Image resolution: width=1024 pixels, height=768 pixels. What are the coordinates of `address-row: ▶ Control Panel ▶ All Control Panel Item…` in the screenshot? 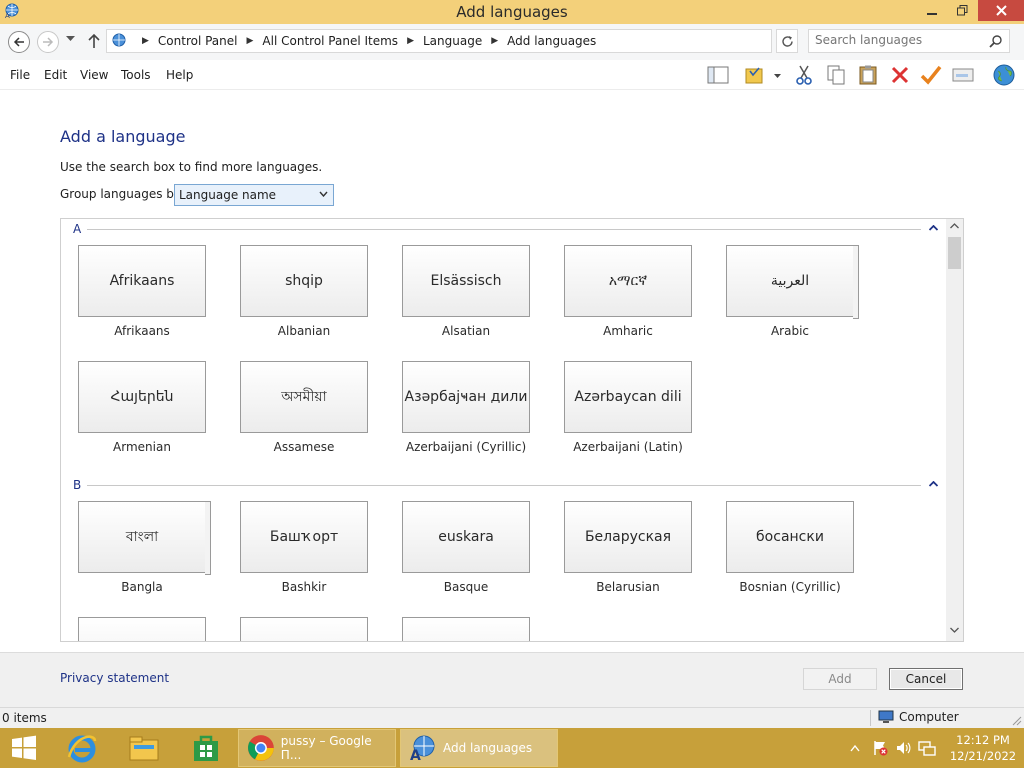 It's located at (512, 42).